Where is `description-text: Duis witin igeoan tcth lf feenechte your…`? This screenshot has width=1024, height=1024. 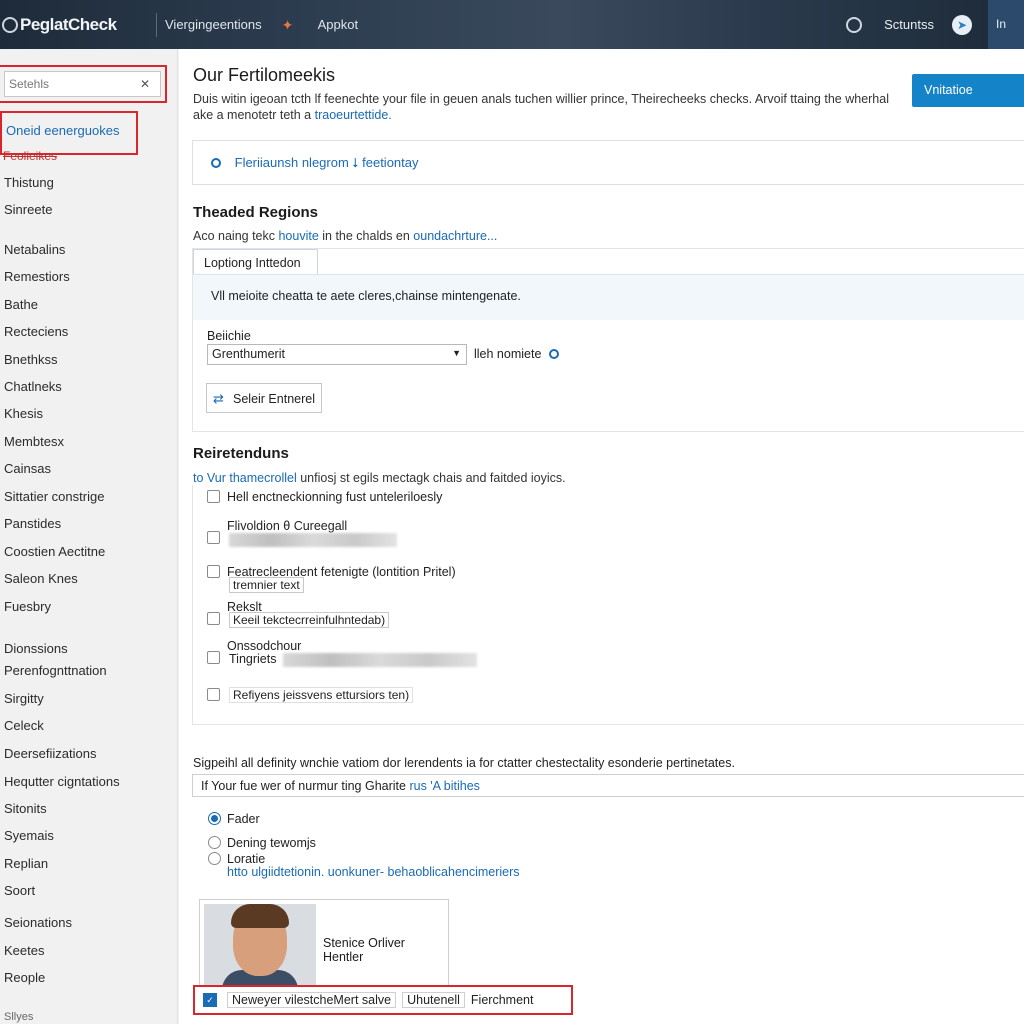 description-text: Duis witin igeoan tcth lf feenechte your… is located at coordinates (541, 107).